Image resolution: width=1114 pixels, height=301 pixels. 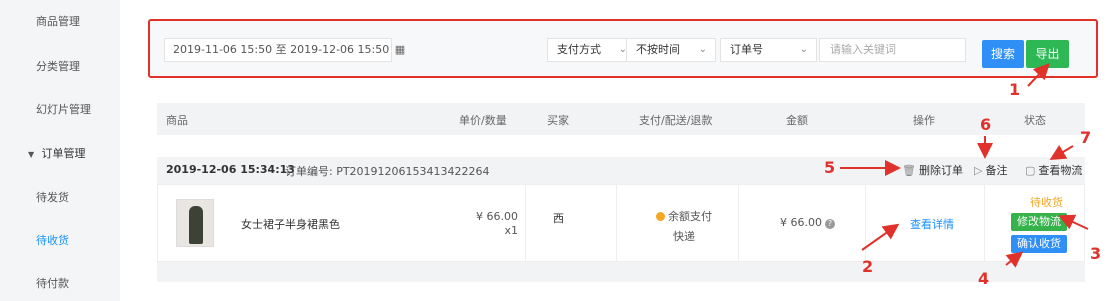 I want to click on view-logistics-button: ▢ 查看物流, so click(x=1053, y=170).